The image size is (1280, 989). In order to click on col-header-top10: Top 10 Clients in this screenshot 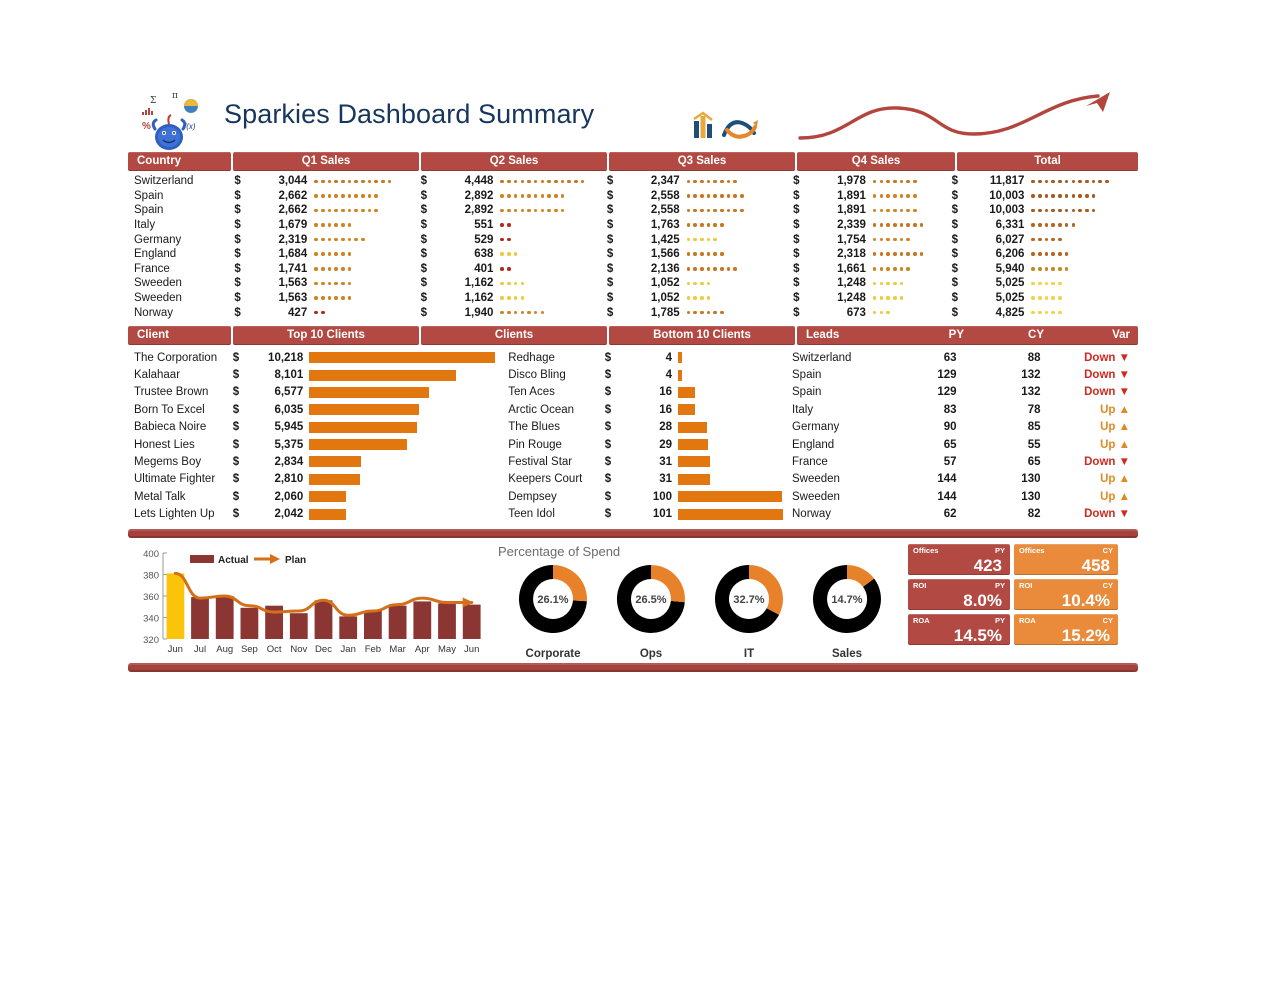, I will do `click(326, 335)`.